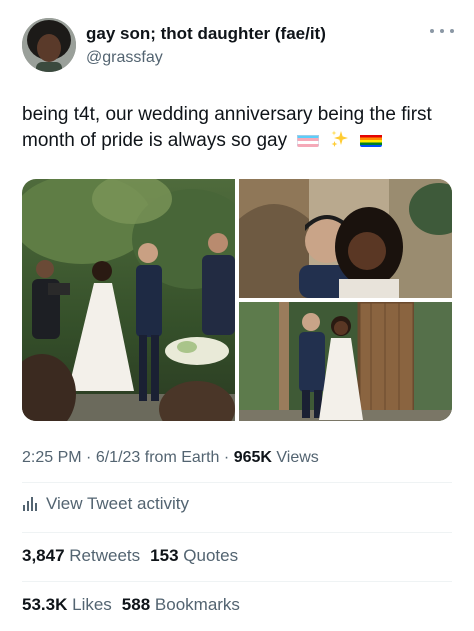 Image resolution: width=474 pixels, height=631 pixels. What do you see at coordinates (92, 604) in the screenshot?
I see `likes-label: Likes` at bounding box center [92, 604].